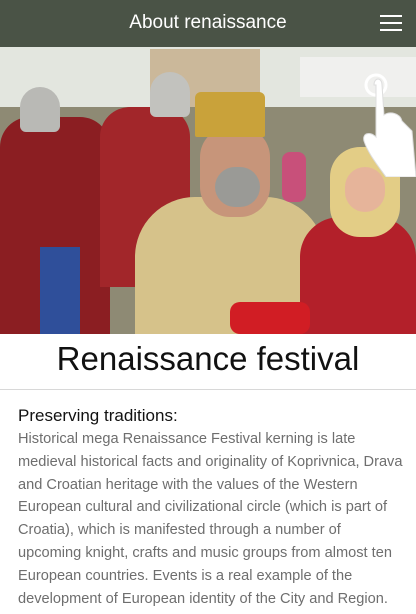 This screenshot has height=614, width=416. Describe the element at coordinates (389, 125) in the screenshot. I see `tap-gesture-icon` at that location.